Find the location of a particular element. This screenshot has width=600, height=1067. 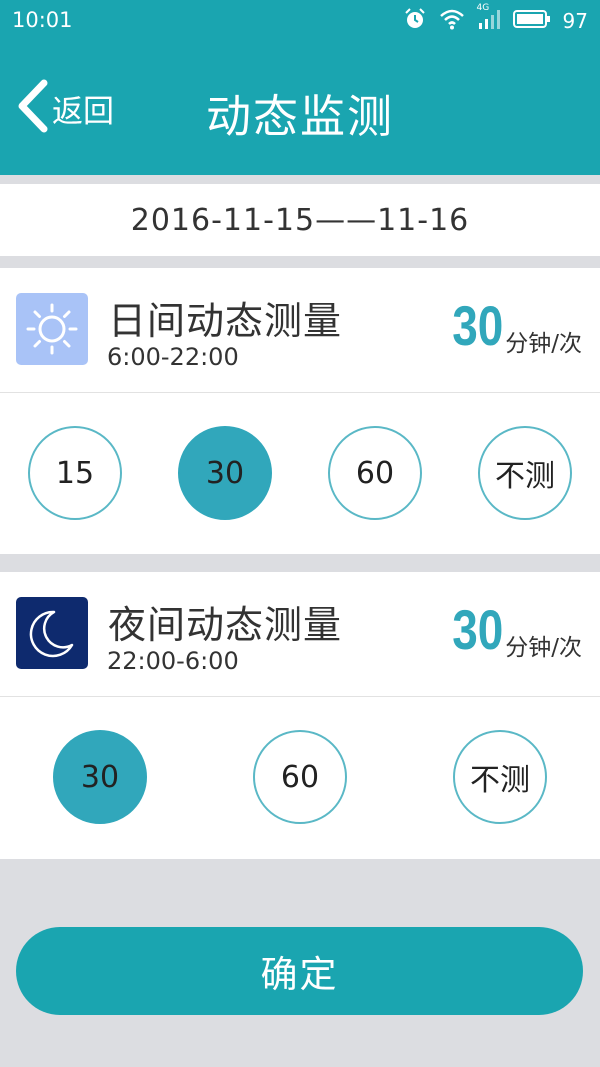

sun-icon is located at coordinates (52, 329).